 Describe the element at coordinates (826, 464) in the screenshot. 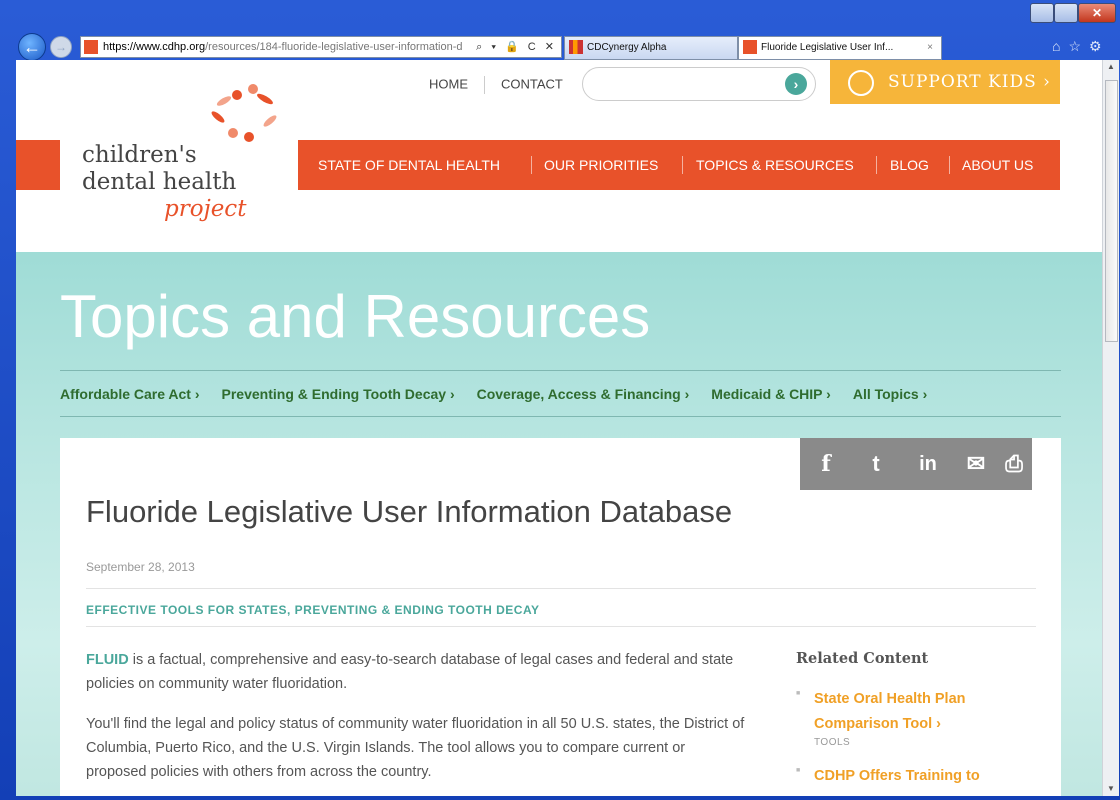

I see `facebook-icon: f` at that location.